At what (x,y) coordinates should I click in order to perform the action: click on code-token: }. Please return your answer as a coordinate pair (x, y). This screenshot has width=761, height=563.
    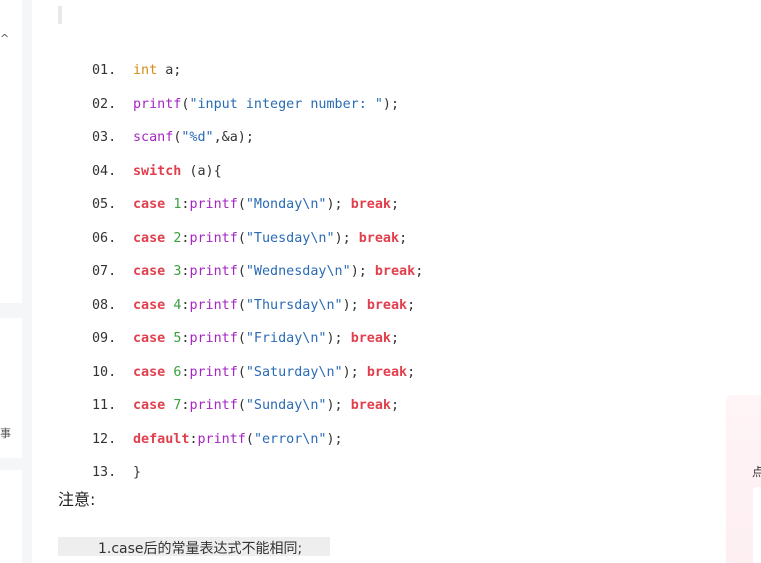
    Looking at the image, I should click on (137, 472).